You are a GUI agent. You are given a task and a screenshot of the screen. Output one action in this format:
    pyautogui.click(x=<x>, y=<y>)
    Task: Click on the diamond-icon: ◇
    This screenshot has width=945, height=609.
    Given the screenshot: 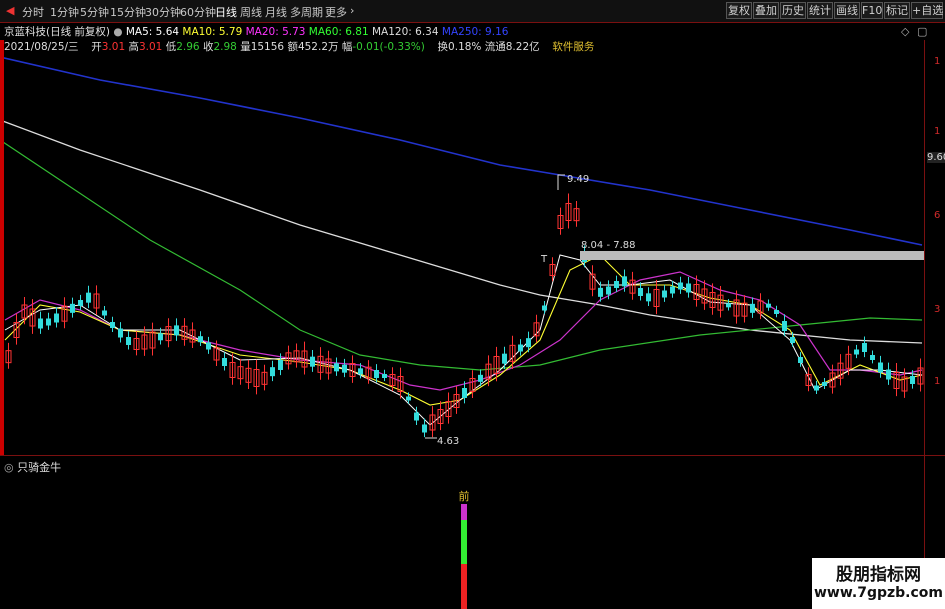 What is the action you would take?
    pyautogui.click(x=905, y=31)
    